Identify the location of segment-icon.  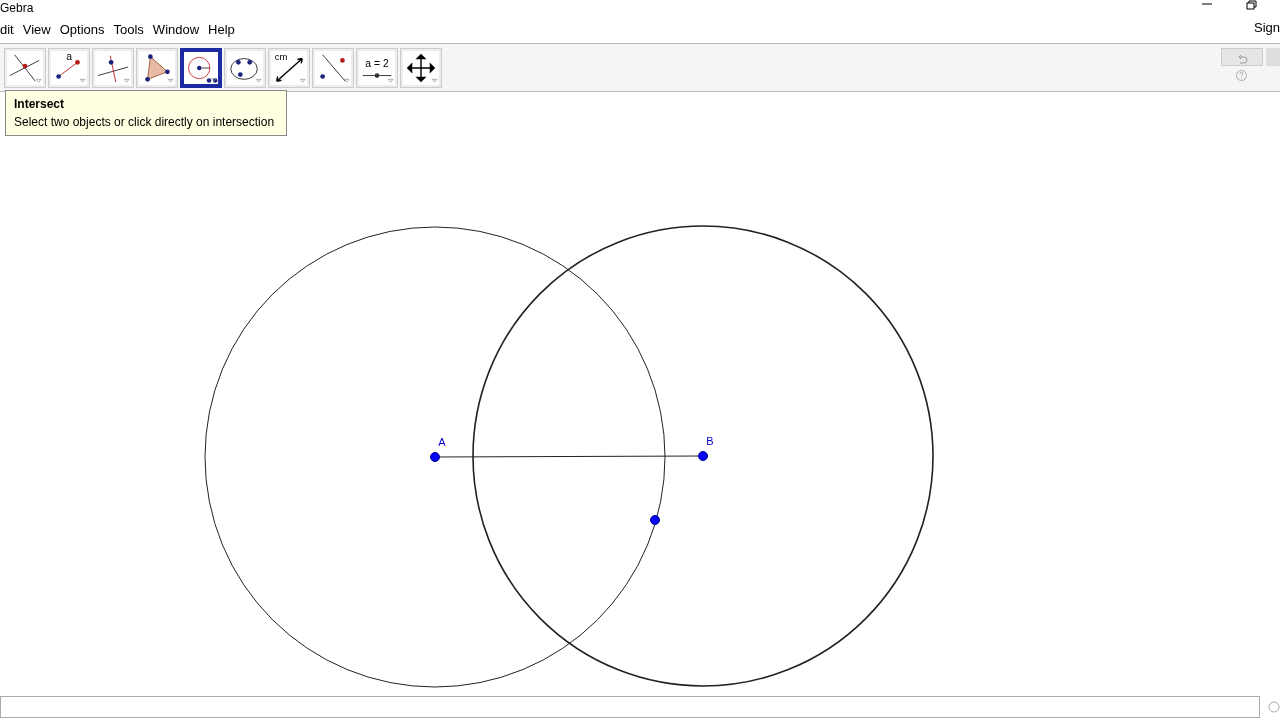
(68, 69).